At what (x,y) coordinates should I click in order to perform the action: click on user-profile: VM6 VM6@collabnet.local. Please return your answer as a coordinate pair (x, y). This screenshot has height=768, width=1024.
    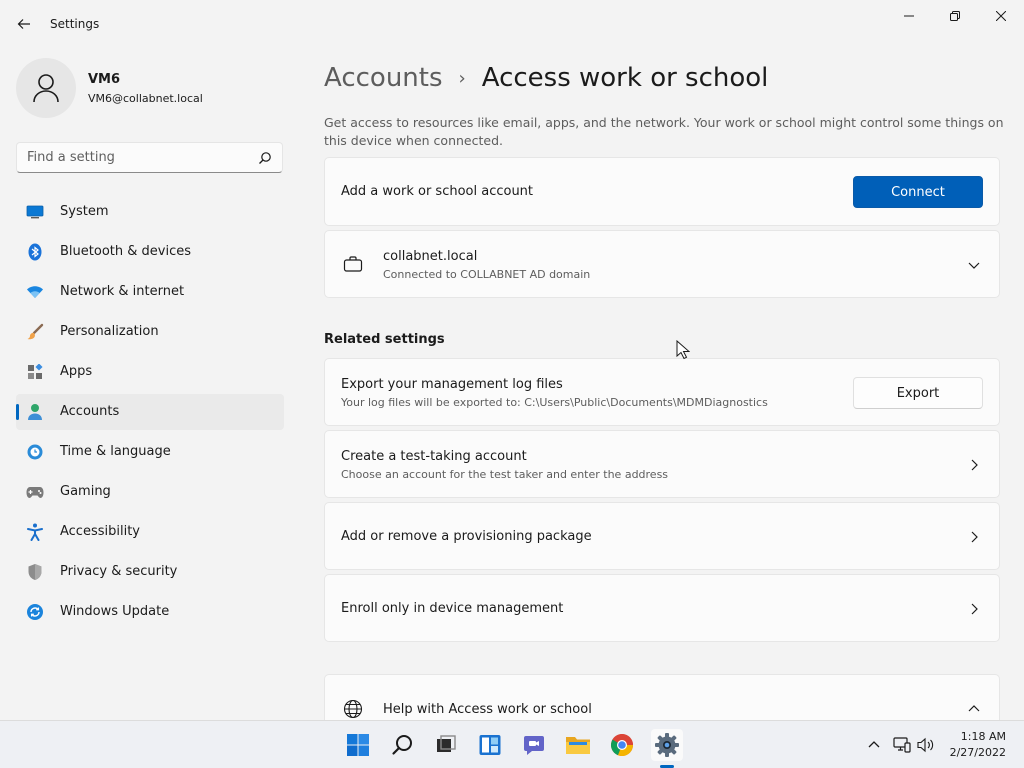
    Looking at the image, I should click on (151, 88).